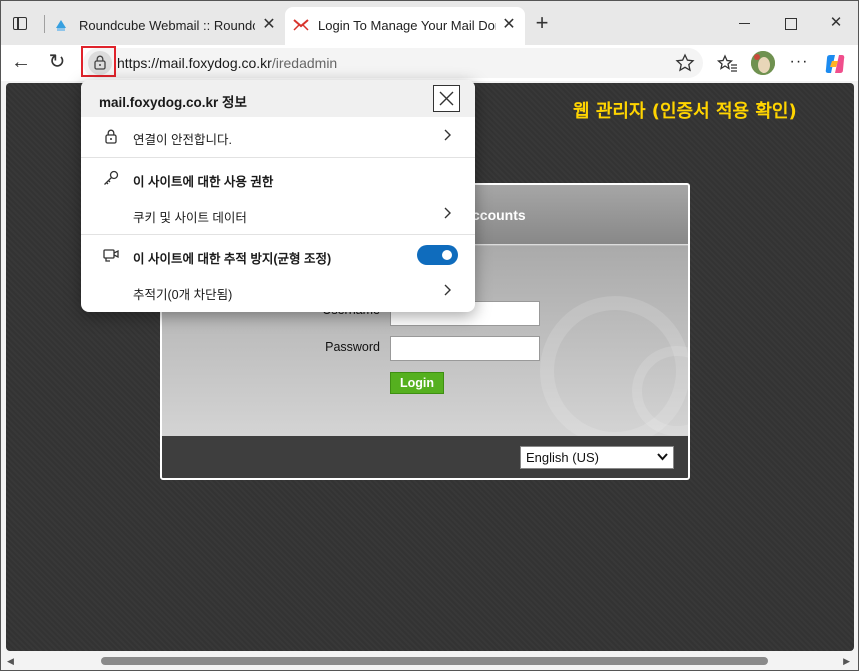 The image size is (859, 671). I want to click on reload-button: ↻, so click(57, 63).